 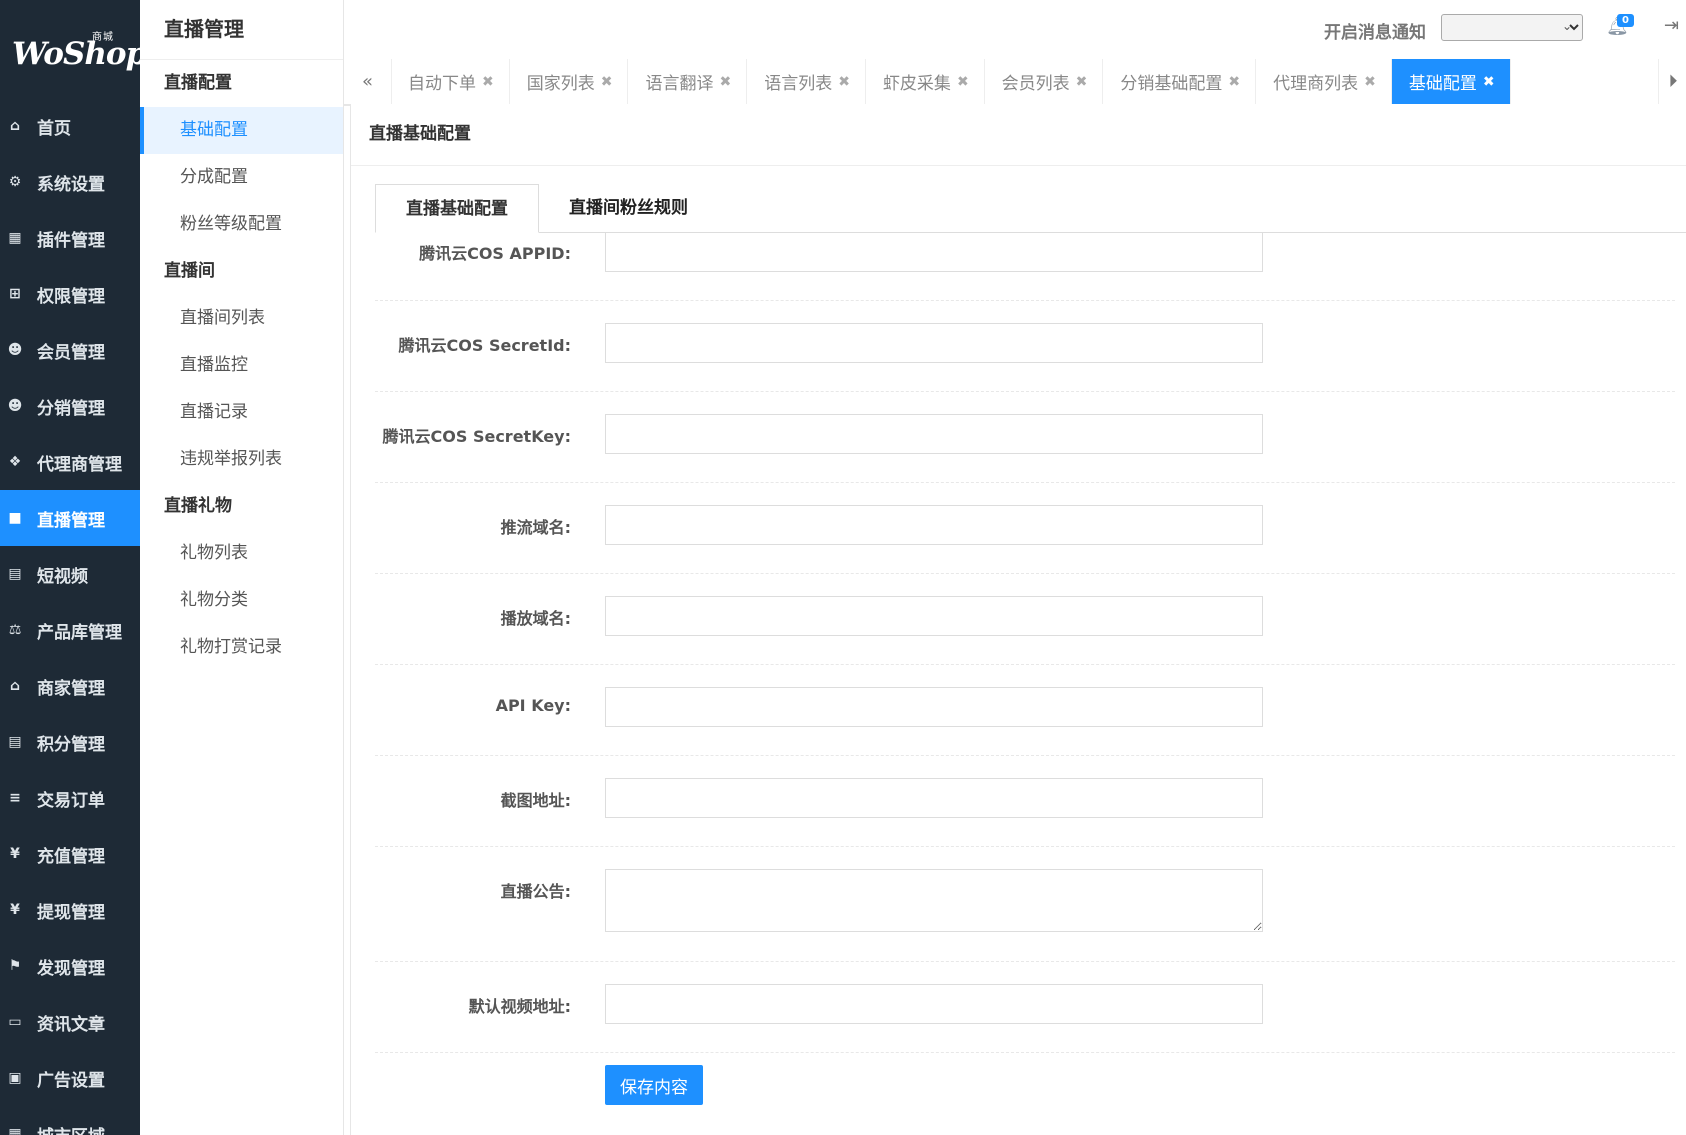 What do you see at coordinates (1625, 20) in the screenshot?
I see `notification-badge: 0` at bounding box center [1625, 20].